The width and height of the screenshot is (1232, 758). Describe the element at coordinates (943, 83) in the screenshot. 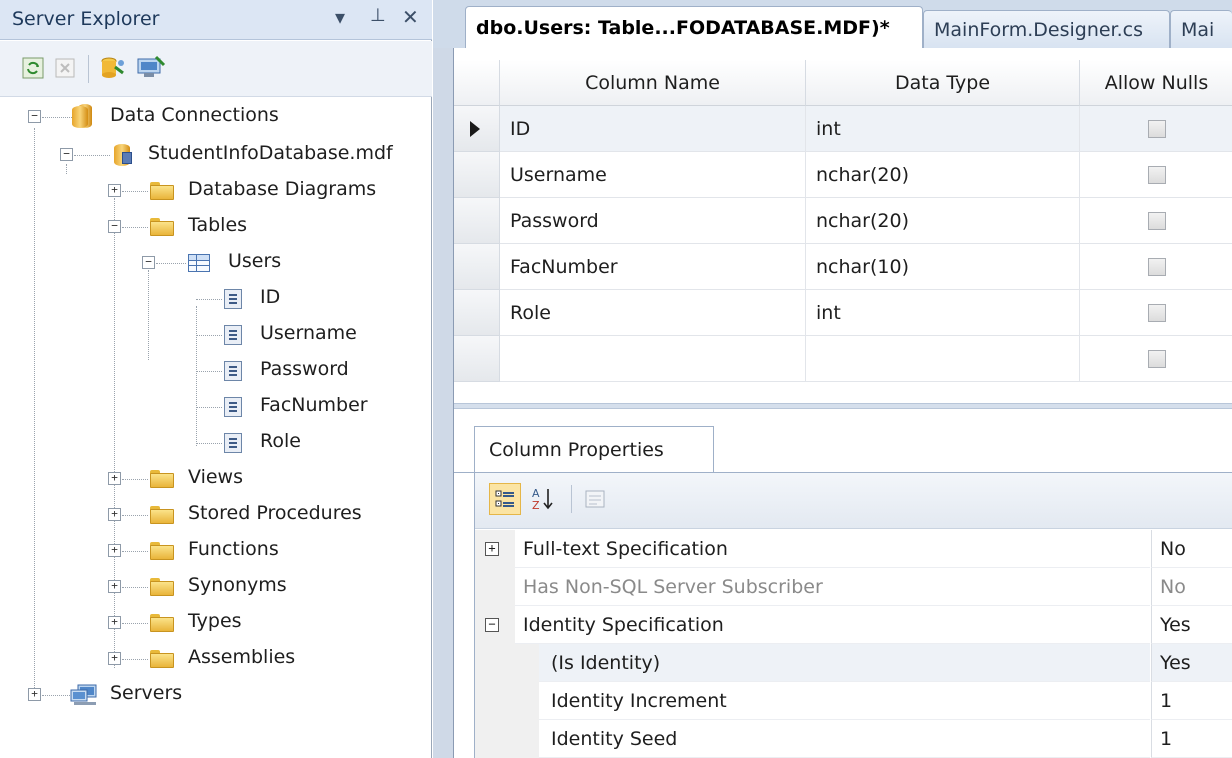

I see `column-header-type: Data Type` at that location.